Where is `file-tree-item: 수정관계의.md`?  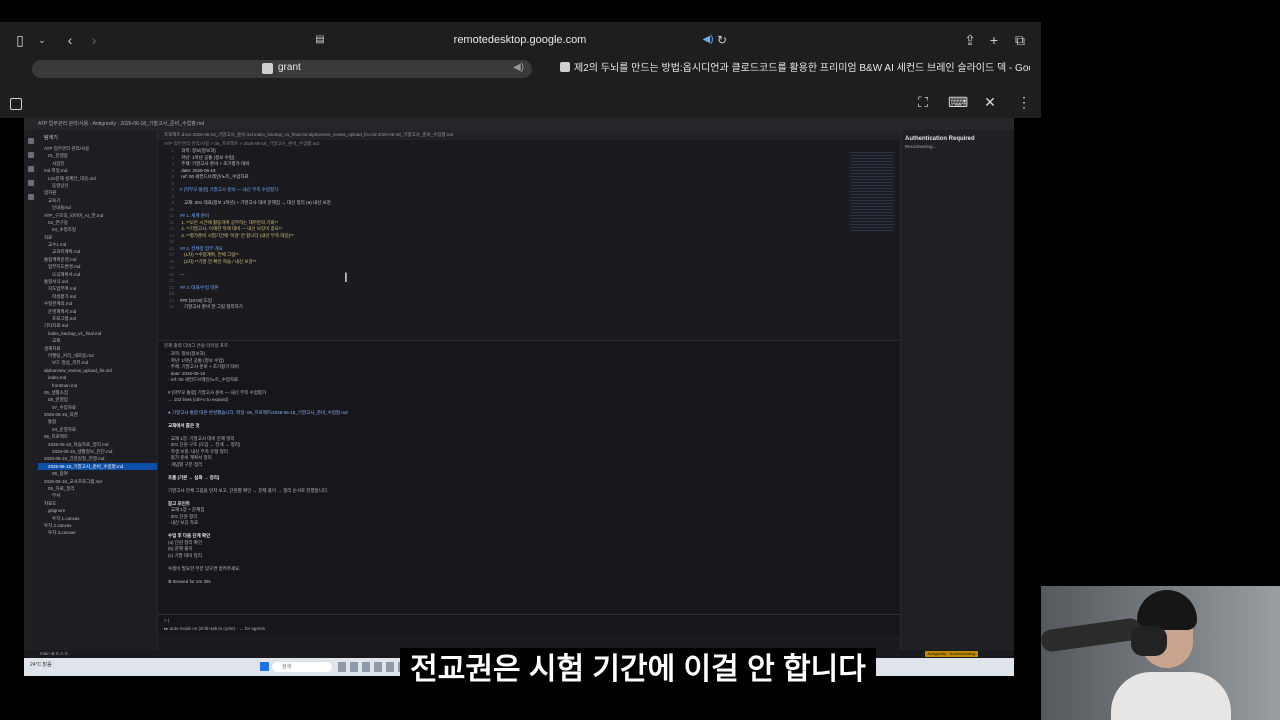 file-tree-item: 수정관계의.md is located at coordinates (97, 303).